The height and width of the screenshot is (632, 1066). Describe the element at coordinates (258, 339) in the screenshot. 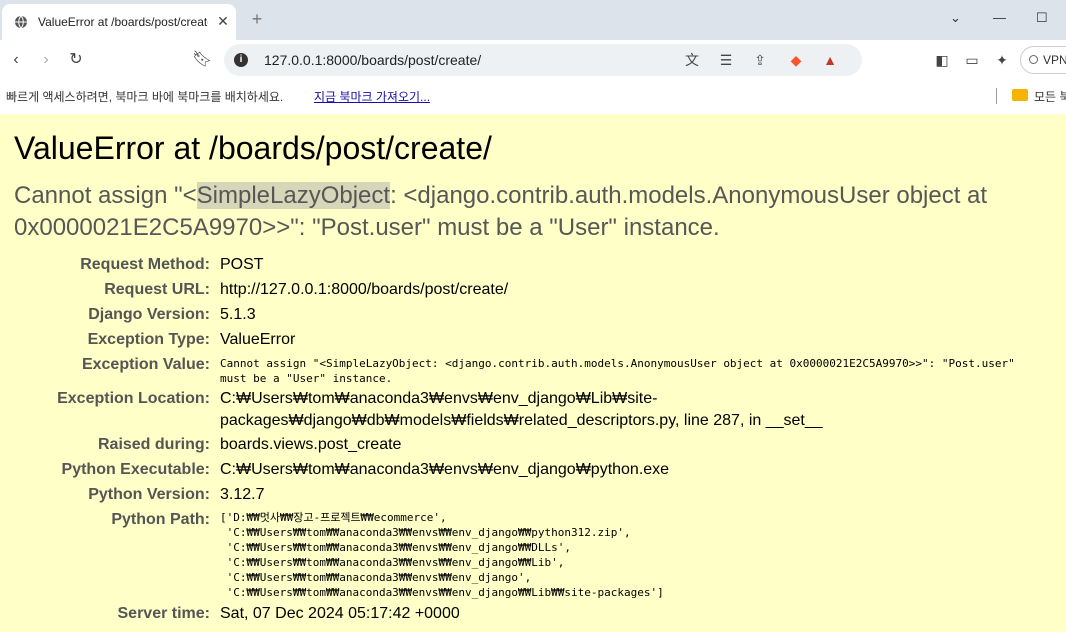

I see `meta-value: ValueError` at that location.